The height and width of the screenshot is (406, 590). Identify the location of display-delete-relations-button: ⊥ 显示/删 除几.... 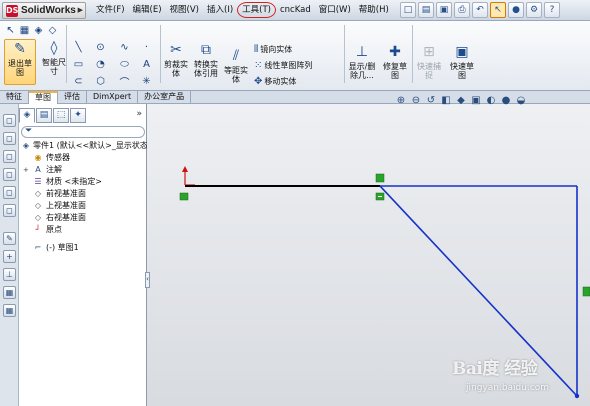
(362, 63).